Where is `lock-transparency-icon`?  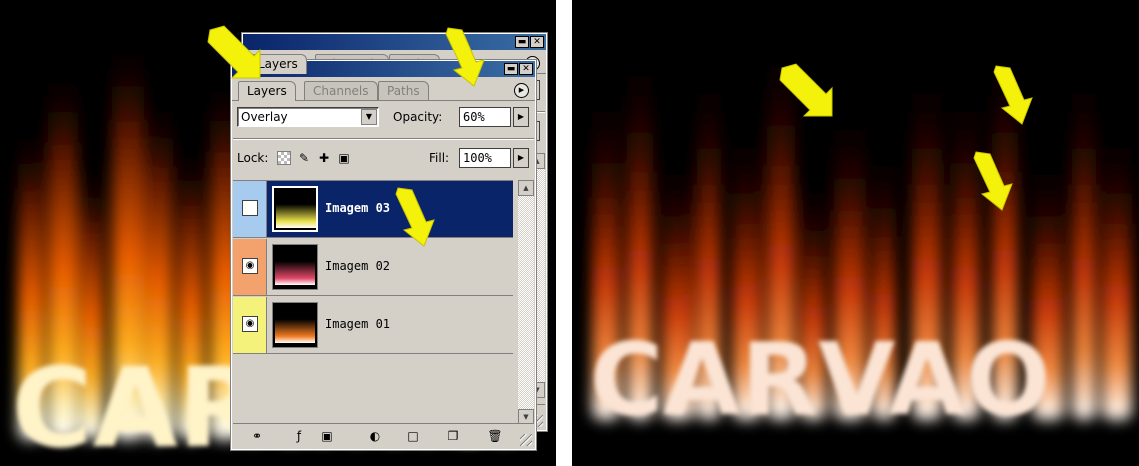 lock-transparency-icon is located at coordinates (284, 158).